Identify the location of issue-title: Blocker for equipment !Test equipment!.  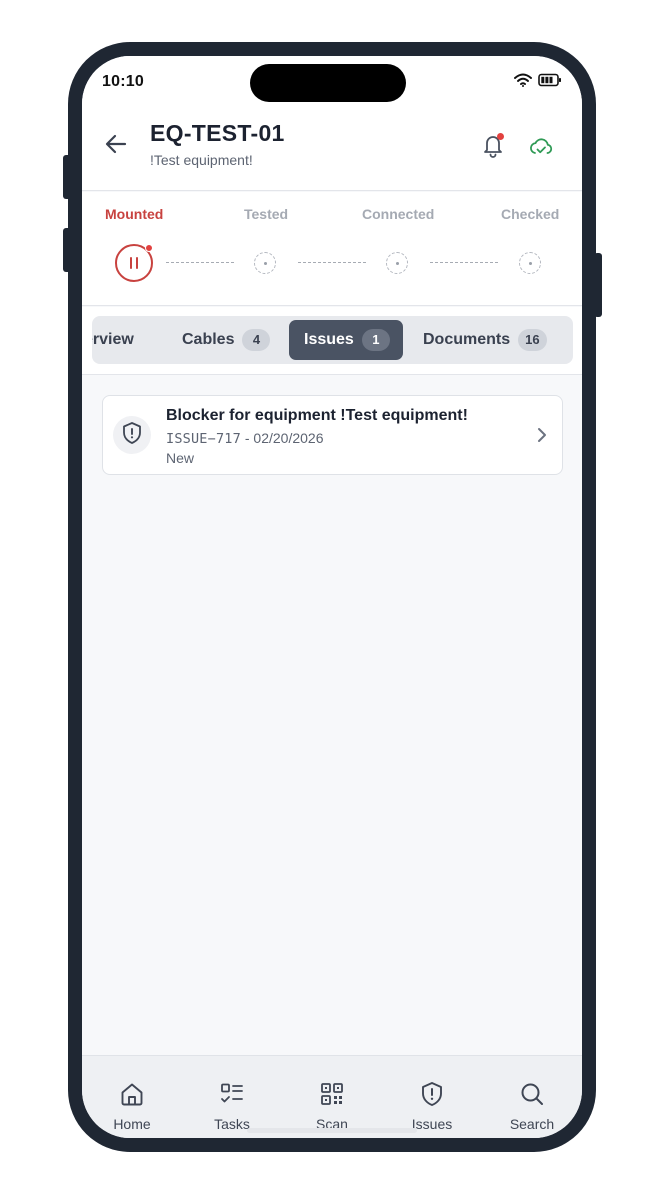
(317, 415).